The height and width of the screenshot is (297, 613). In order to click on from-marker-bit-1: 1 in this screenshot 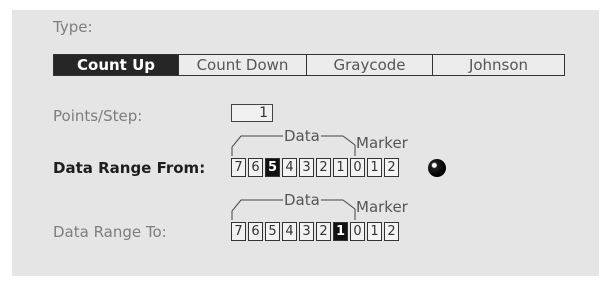, I will do `click(374, 167)`.